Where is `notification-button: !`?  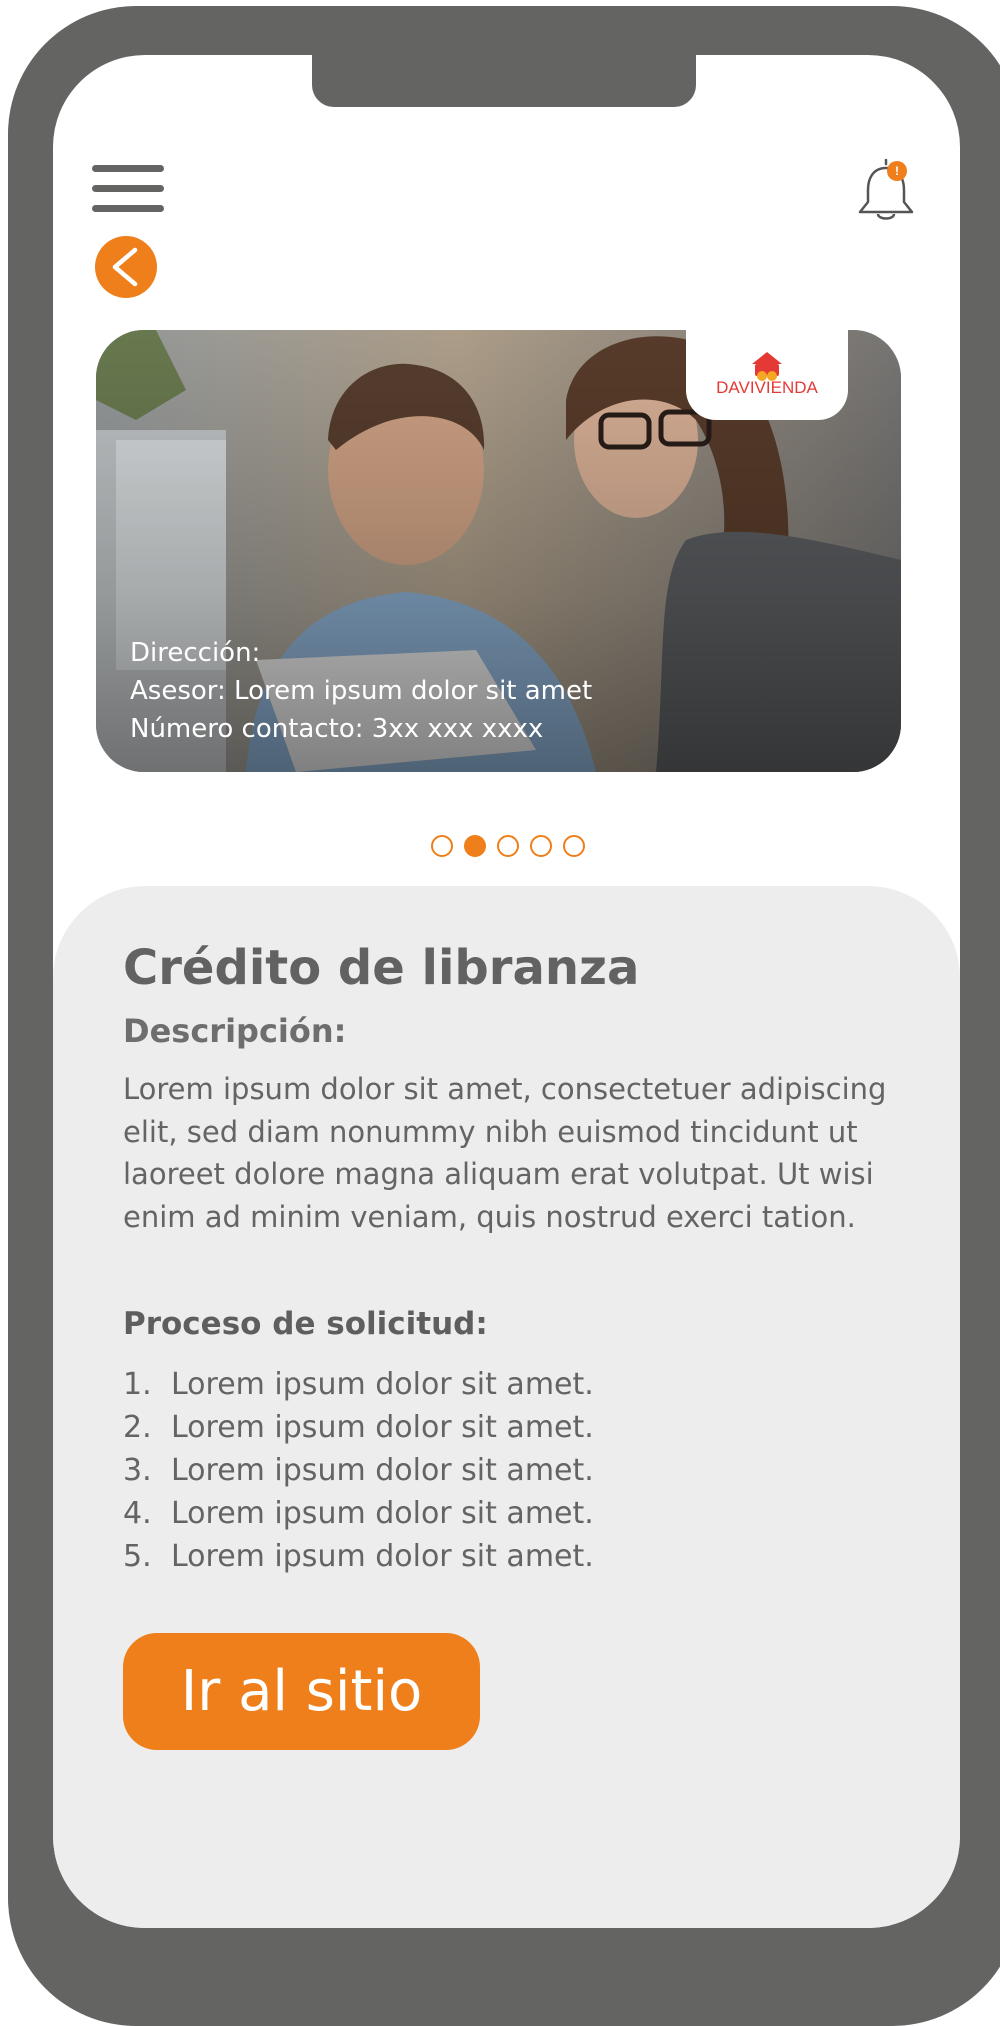 notification-button: ! is located at coordinates (886, 191).